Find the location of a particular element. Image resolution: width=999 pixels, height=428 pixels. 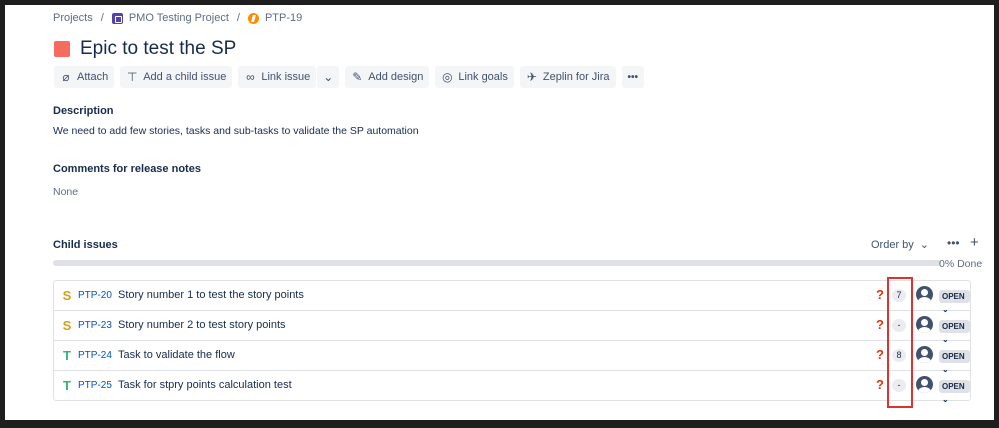

epic-type-icon is located at coordinates (62, 49).